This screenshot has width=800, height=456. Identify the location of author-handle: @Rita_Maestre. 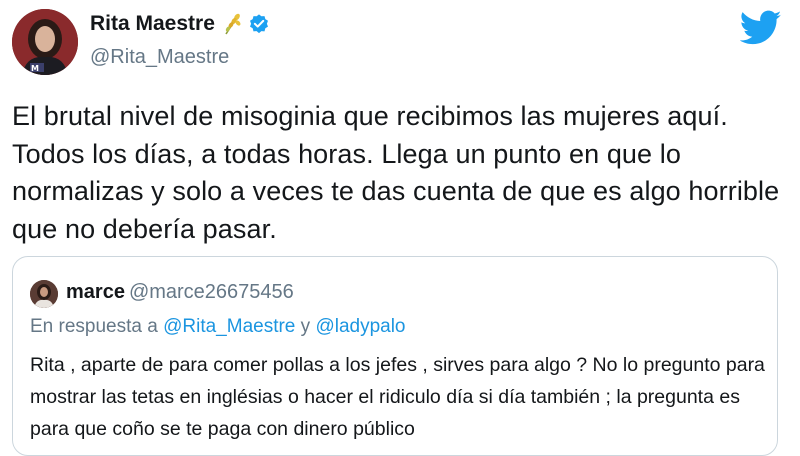
(159, 57).